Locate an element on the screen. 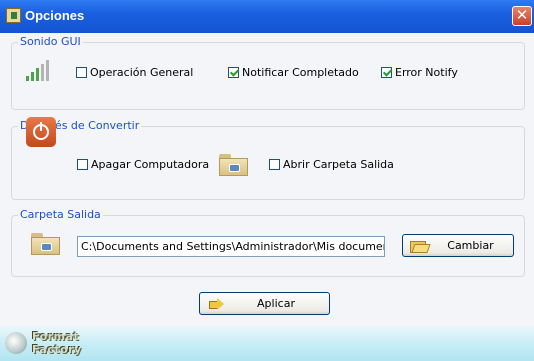 The width and height of the screenshot is (534, 361). close-button: ✕ is located at coordinates (522, 16).